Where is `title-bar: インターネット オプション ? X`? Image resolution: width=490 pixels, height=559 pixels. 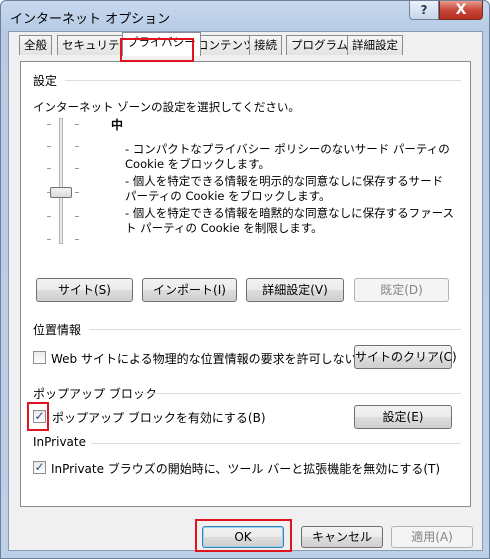
title-bar: インターネット オプション ? X is located at coordinates (245, 16).